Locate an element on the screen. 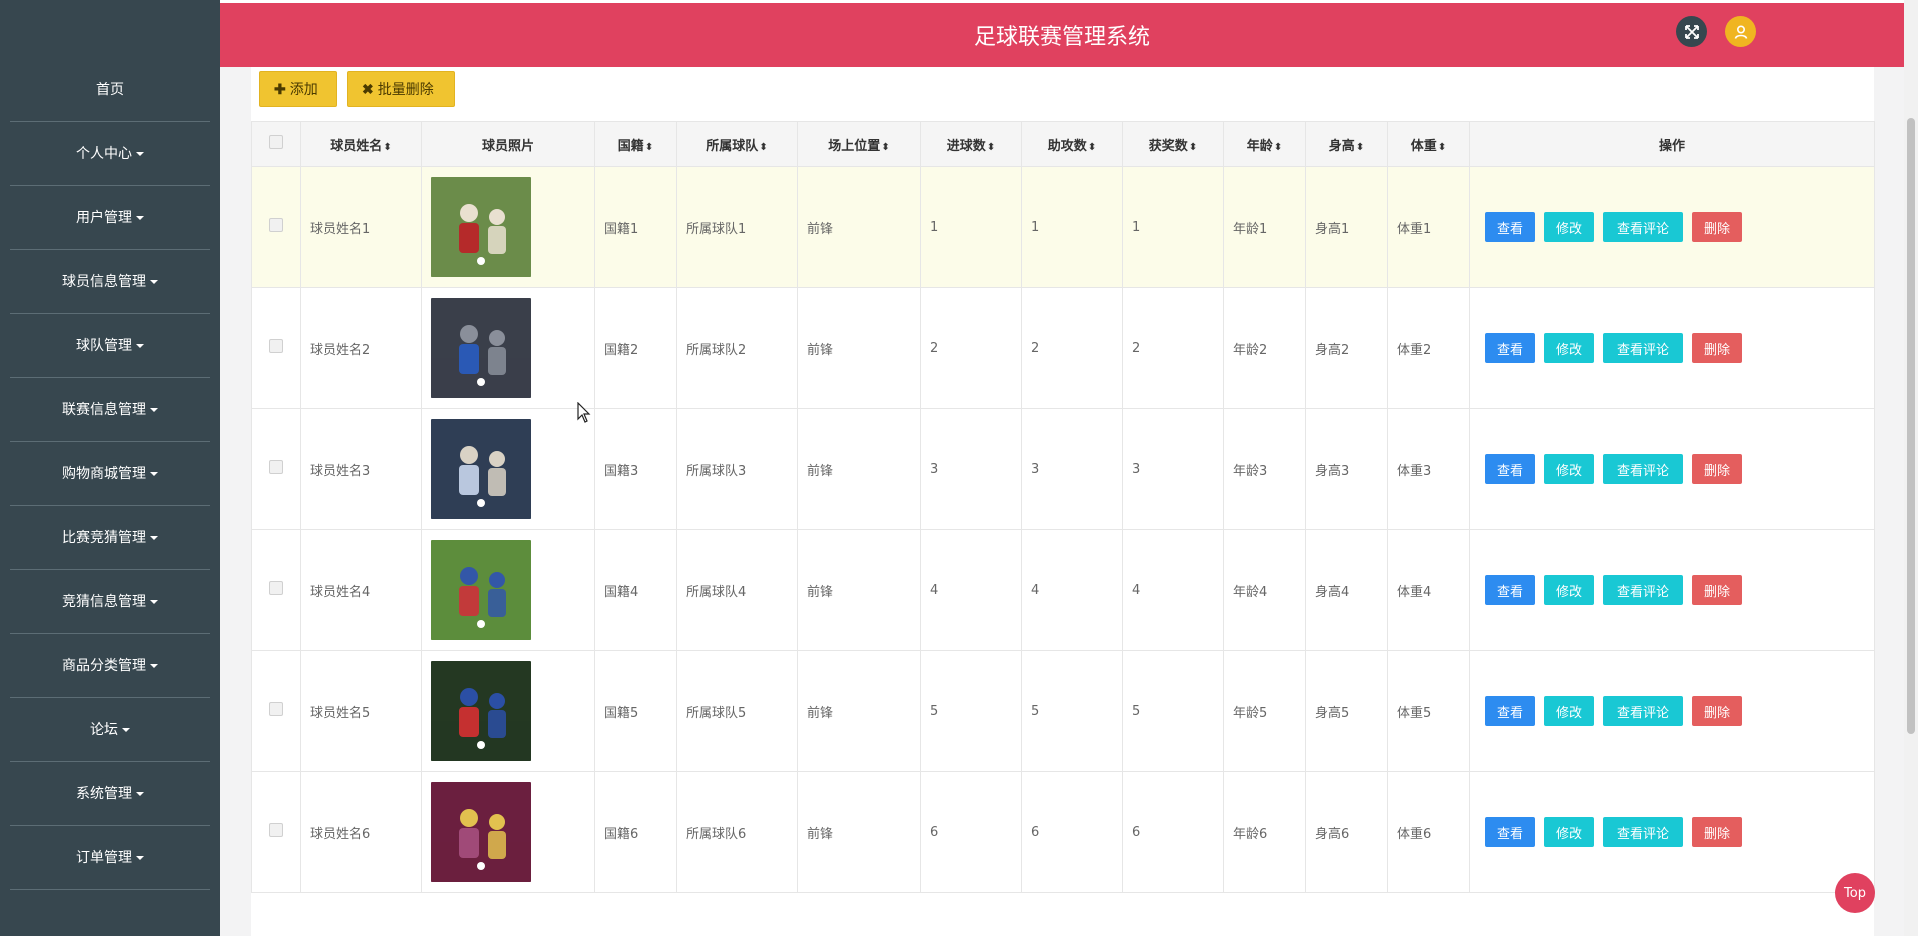 The height and width of the screenshot is (936, 1918). column-header-position: 场上位置⬍ is located at coordinates (859, 144).